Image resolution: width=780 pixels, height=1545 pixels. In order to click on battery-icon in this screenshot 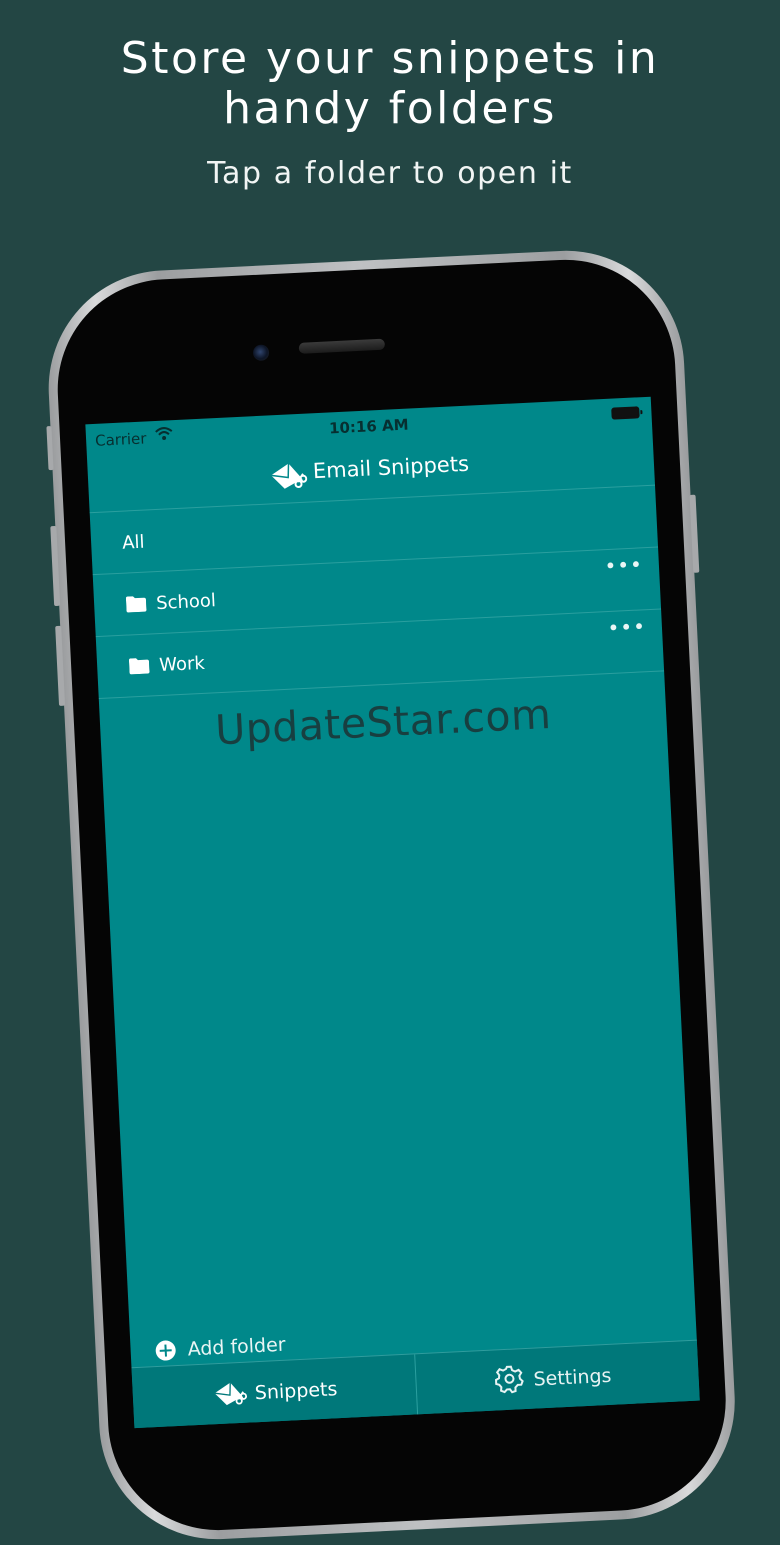, I will do `click(625, 413)`.